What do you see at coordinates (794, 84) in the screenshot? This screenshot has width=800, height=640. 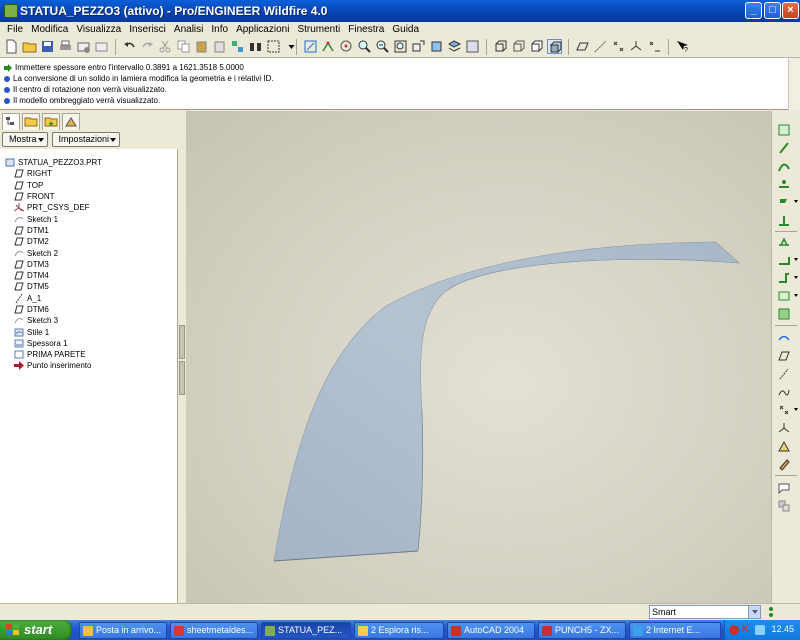 I see `message-scrollbar` at bounding box center [794, 84].